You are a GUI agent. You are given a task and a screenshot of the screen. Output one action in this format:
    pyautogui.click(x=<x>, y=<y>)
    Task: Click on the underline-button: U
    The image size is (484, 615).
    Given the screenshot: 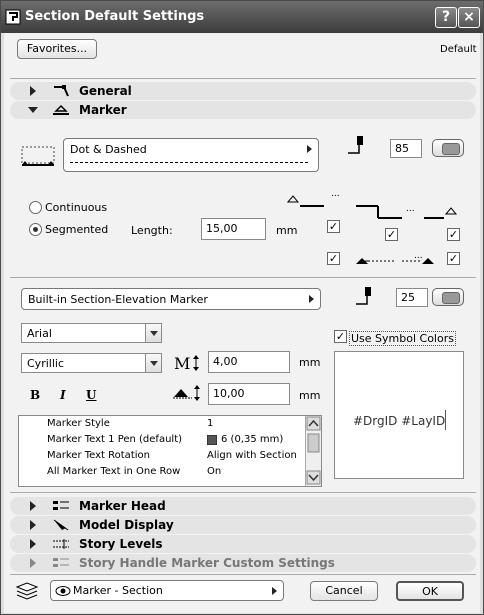 What is the action you would take?
    pyautogui.click(x=91, y=395)
    